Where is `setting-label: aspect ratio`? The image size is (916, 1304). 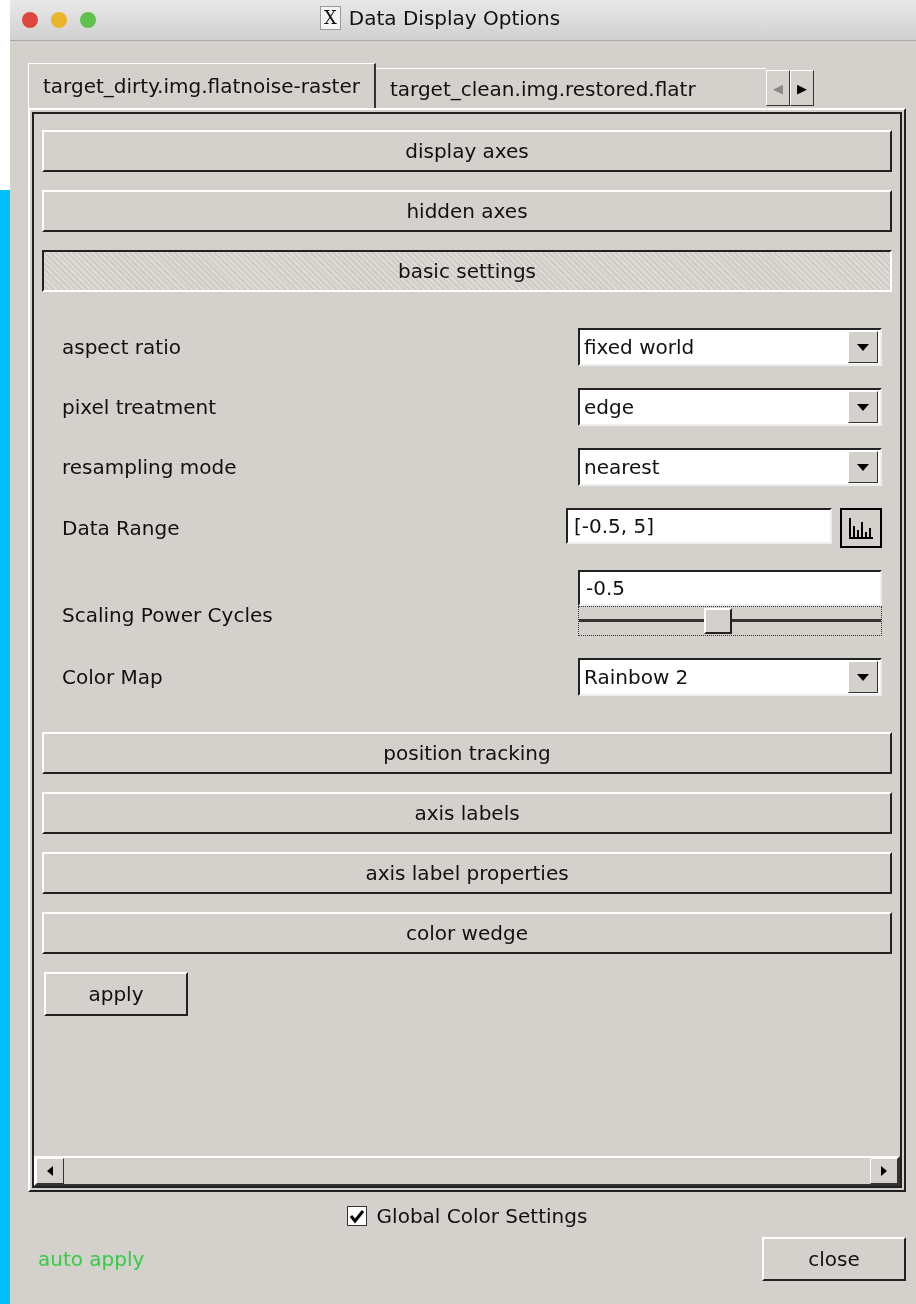
setting-label: aspect ratio is located at coordinates (121, 347).